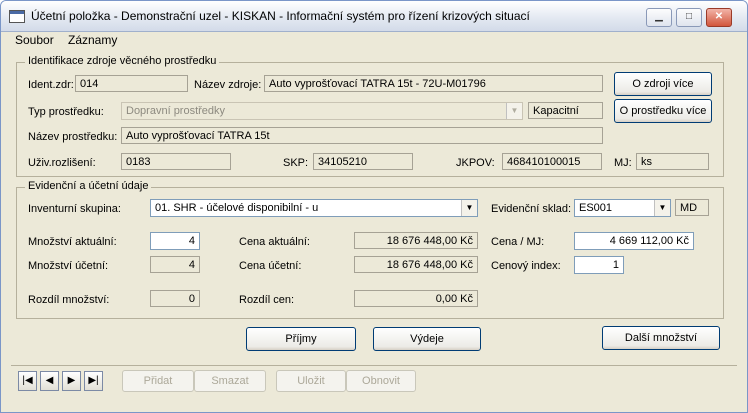  Describe the element at coordinates (74, 209) in the screenshot. I see `inventory-group-label: Inventurní skupina:` at that location.